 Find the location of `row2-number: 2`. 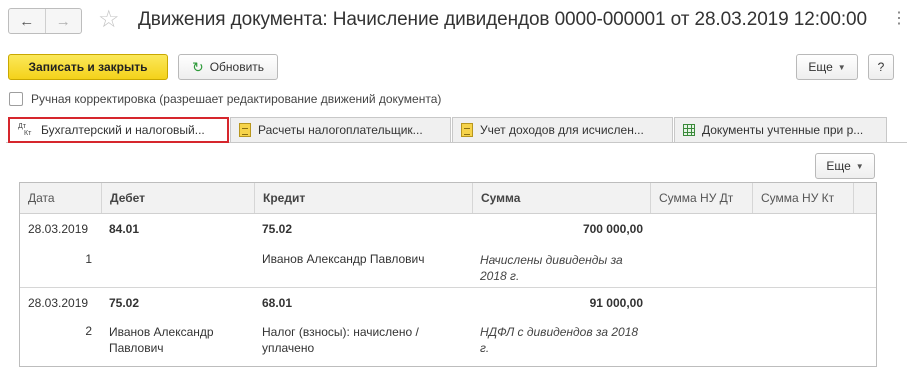

row2-number: 2 is located at coordinates (88, 331).